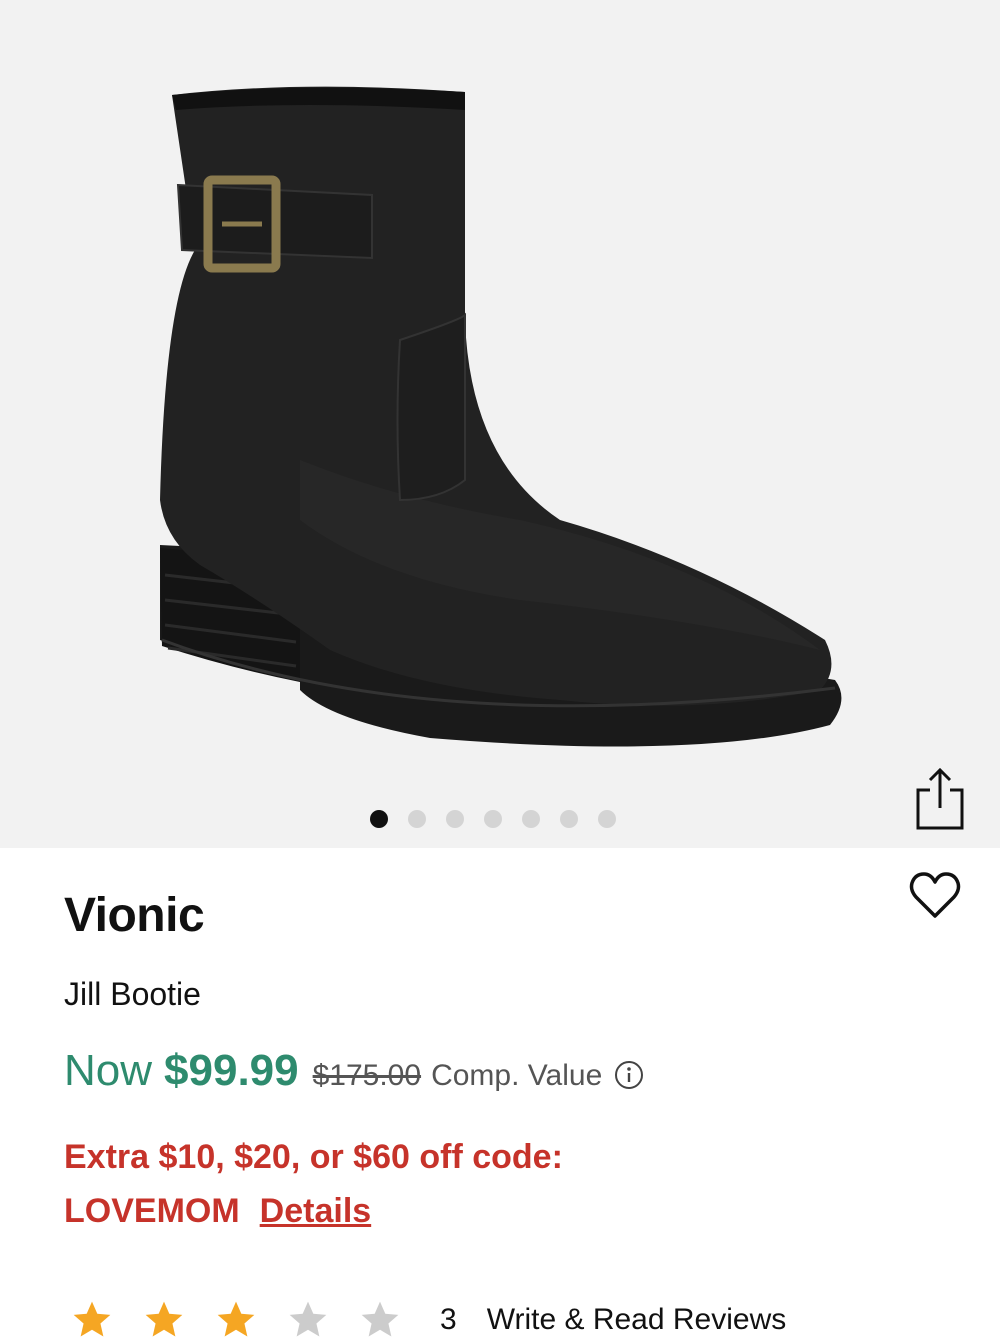 The height and width of the screenshot is (1342, 1000). What do you see at coordinates (629, 1075) in the screenshot?
I see `info-icon` at bounding box center [629, 1075].